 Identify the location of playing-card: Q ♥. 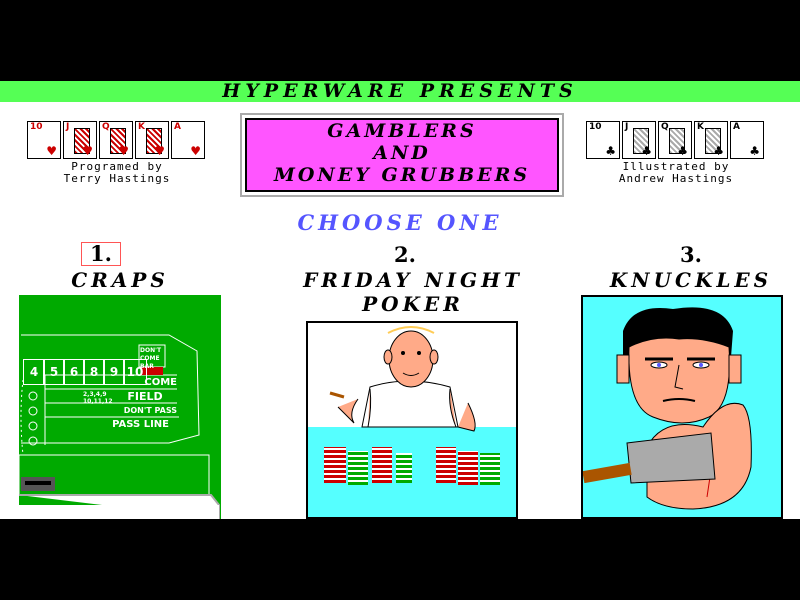
(116, 140).